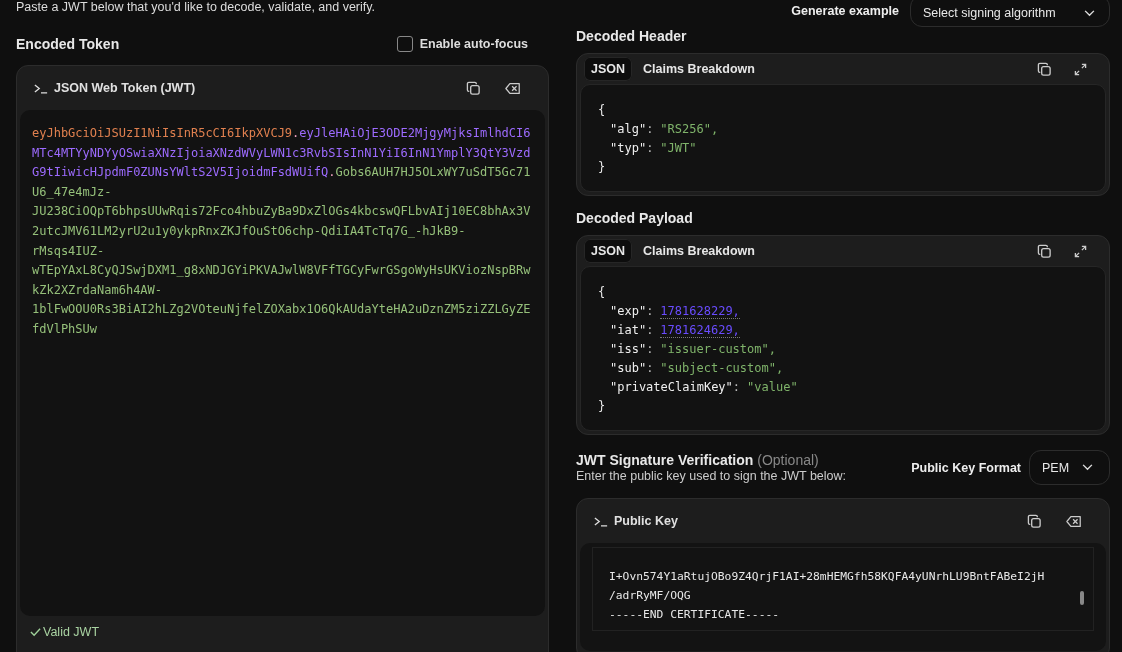 This screenshot has width=1122, height=652. What do you see at coordinates (462, 44) in the screenshot?
I see `autofocus-checkbox: Enable auto-focus` at bounding box center [462, 44].